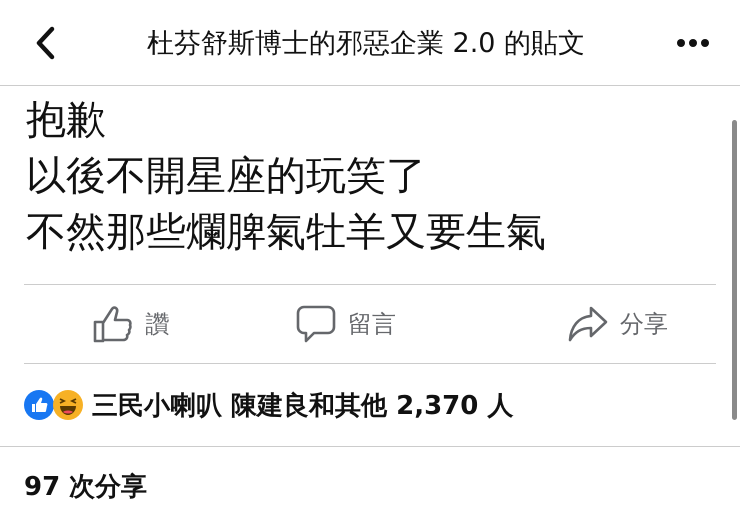 The height and width of the screenshot is (520, 740). I want to click on comment-button: 留言, so click(346, 324).